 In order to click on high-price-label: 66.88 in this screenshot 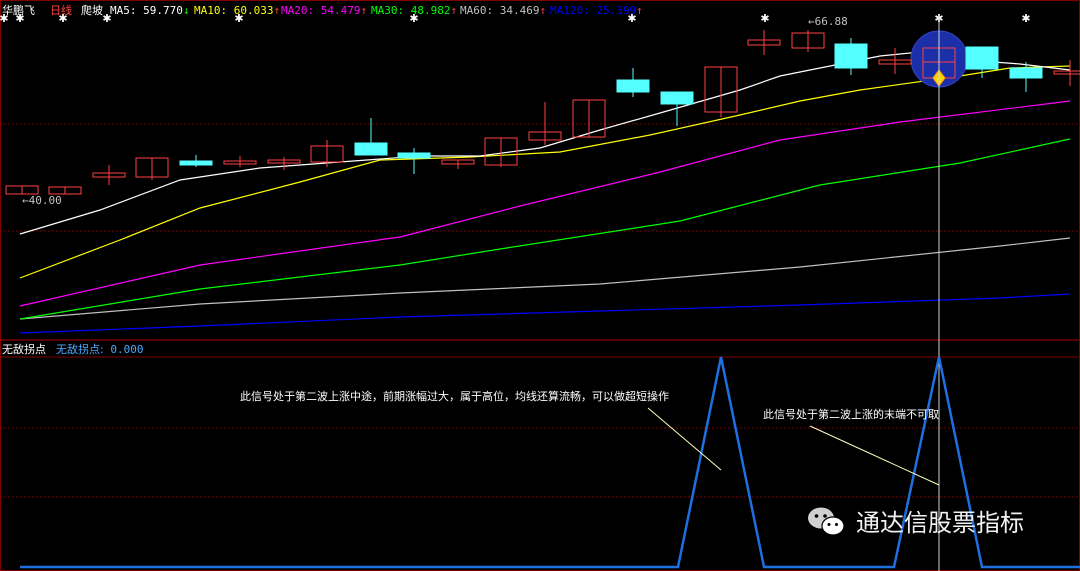, I will do `click(831, 21)`.